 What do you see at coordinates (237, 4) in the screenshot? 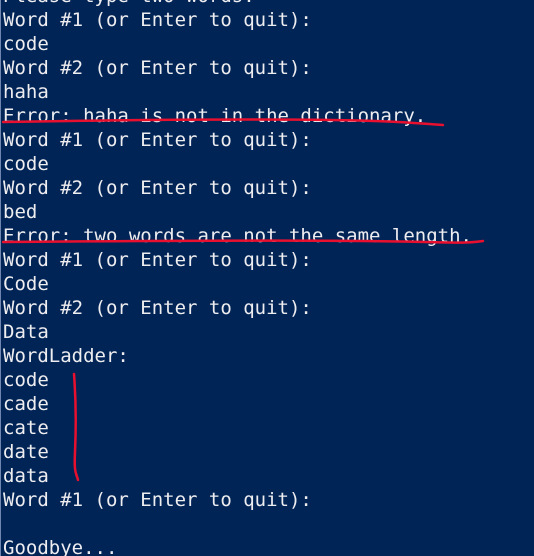
I see `console-line: Please type two words:` at bounding box center [237, 4].